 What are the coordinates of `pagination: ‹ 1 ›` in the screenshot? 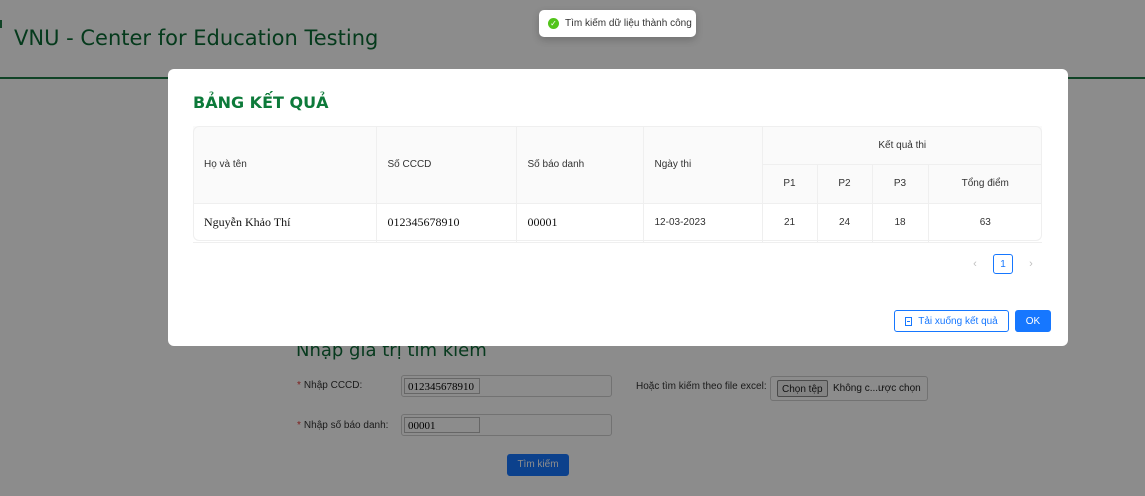 It's located at (1003, 264).